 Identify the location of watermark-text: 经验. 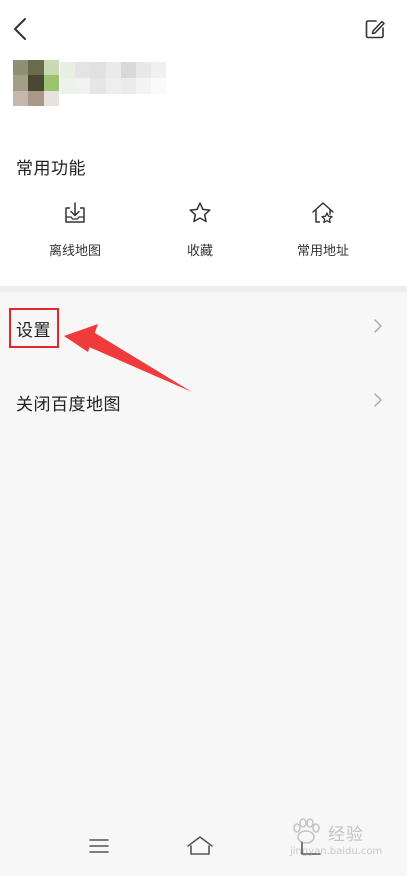
(346, 835).